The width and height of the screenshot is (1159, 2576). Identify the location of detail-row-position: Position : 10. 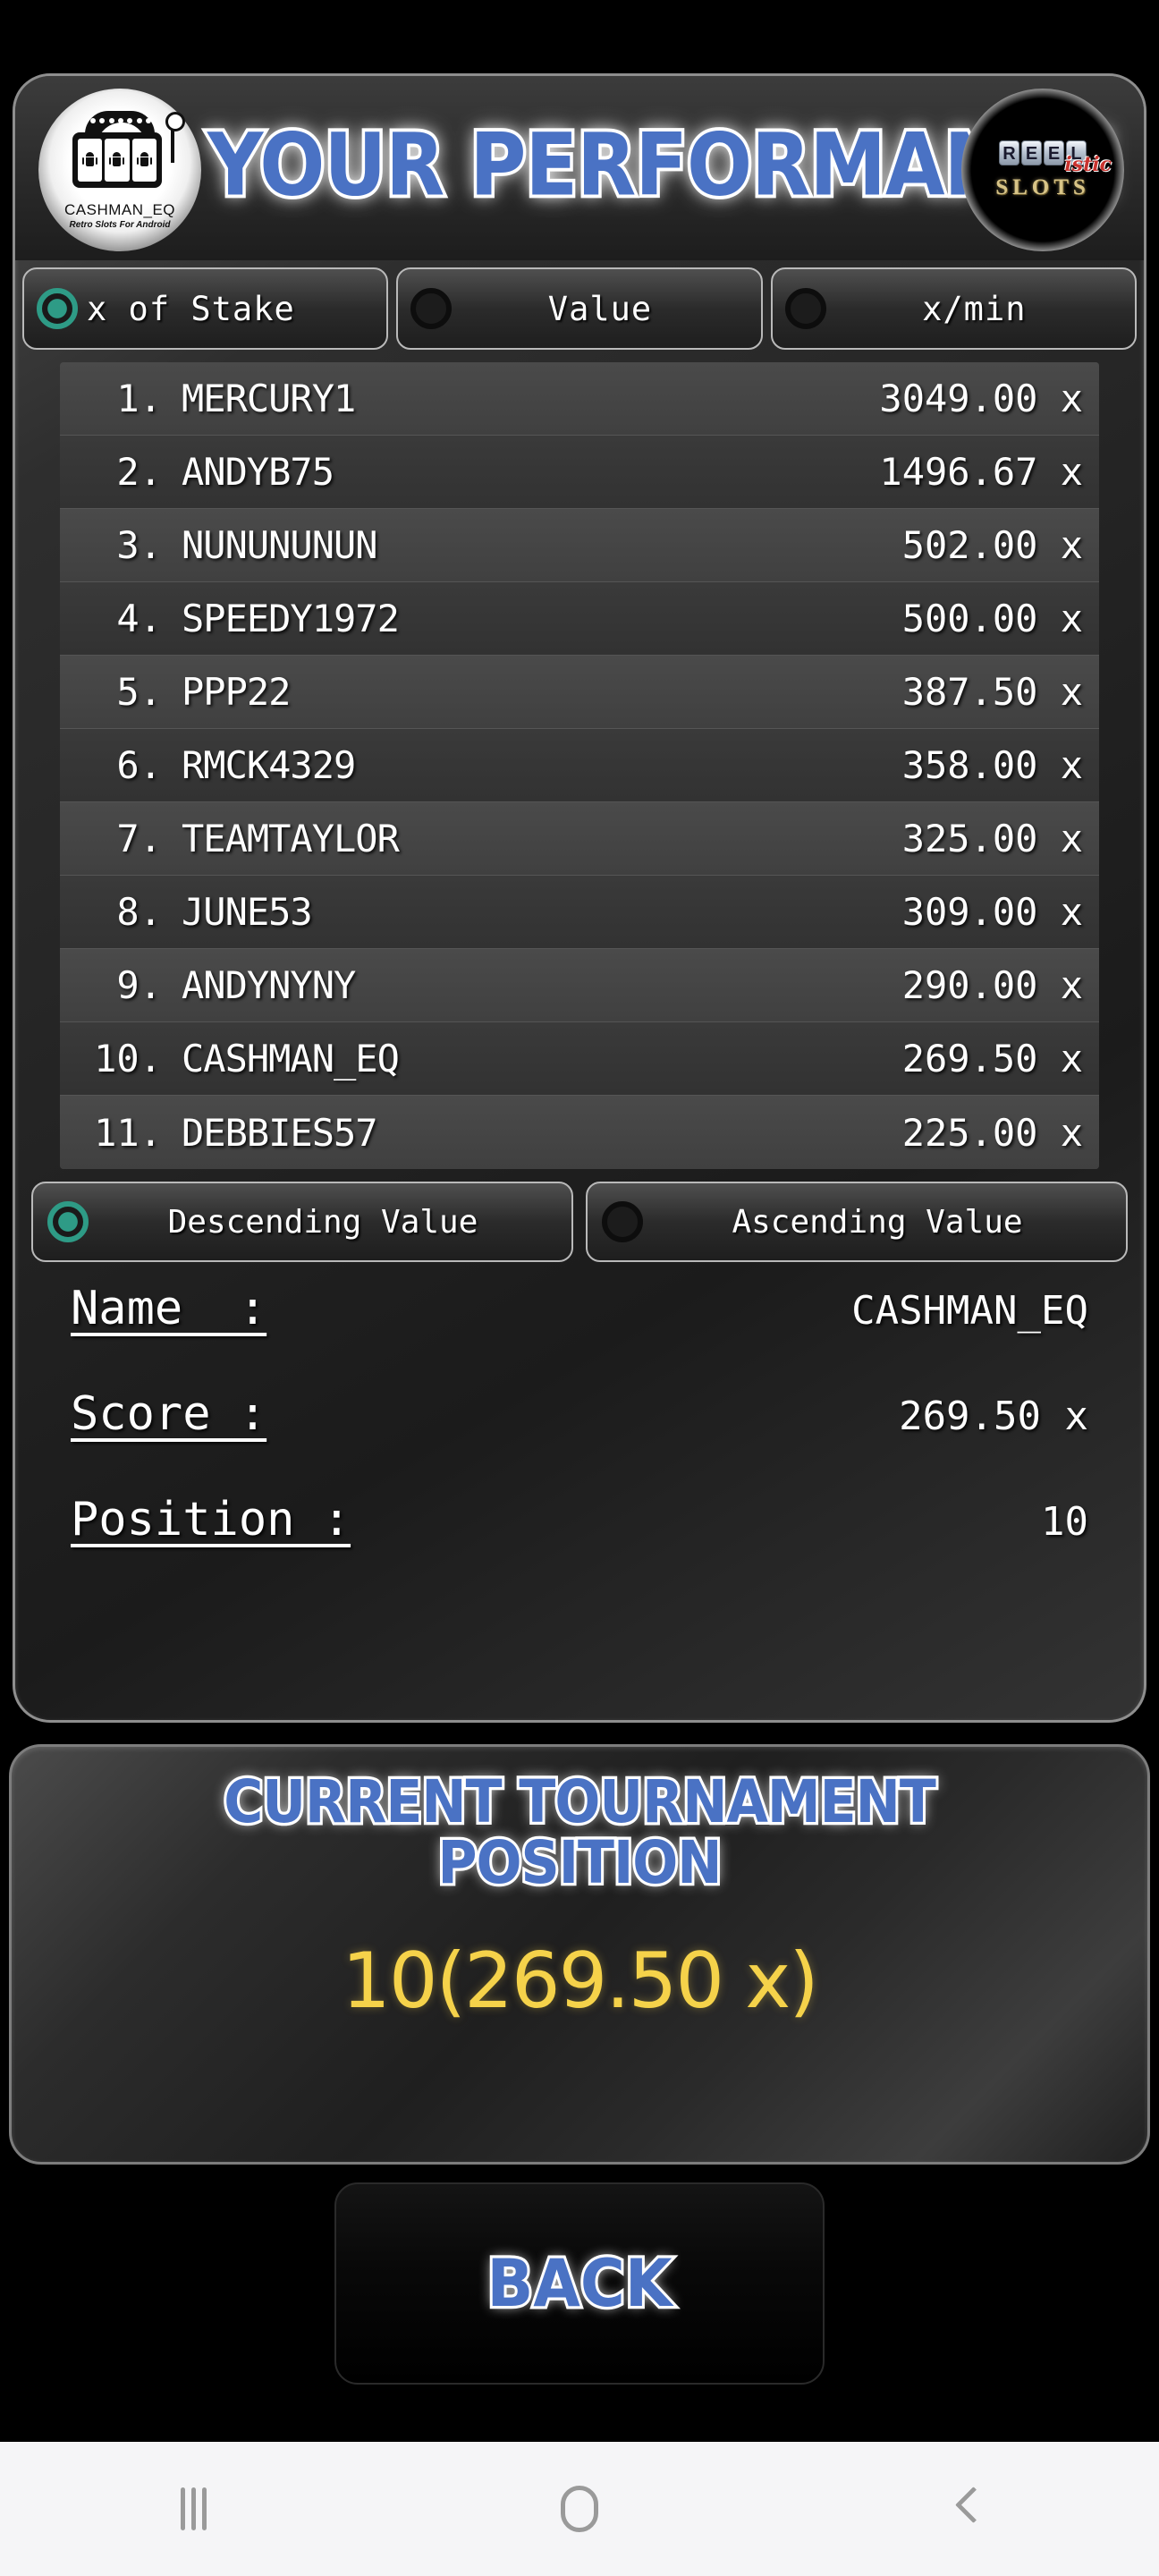
(579, 1545).